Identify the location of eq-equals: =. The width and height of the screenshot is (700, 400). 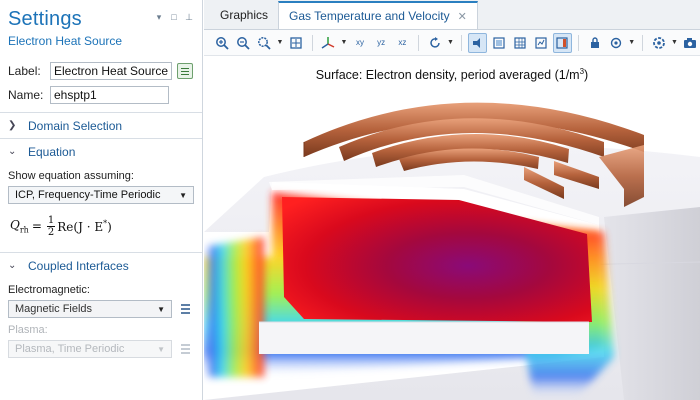
(36, 226).